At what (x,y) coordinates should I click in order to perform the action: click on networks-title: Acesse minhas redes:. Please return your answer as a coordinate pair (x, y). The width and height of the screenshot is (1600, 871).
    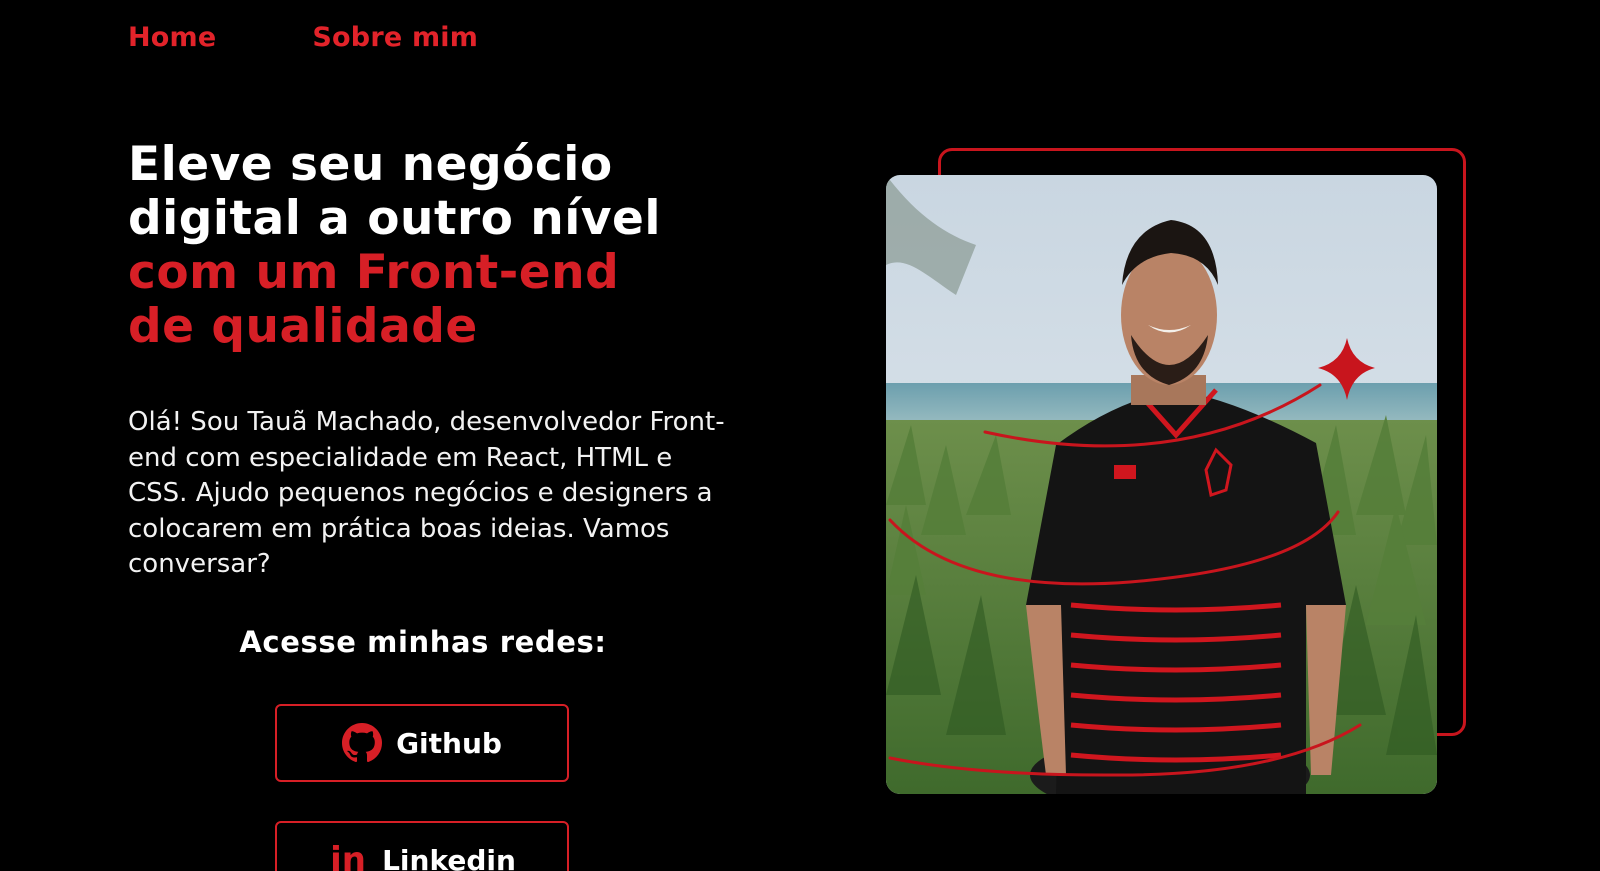
    Looking at the image, I should click on (423, 642).